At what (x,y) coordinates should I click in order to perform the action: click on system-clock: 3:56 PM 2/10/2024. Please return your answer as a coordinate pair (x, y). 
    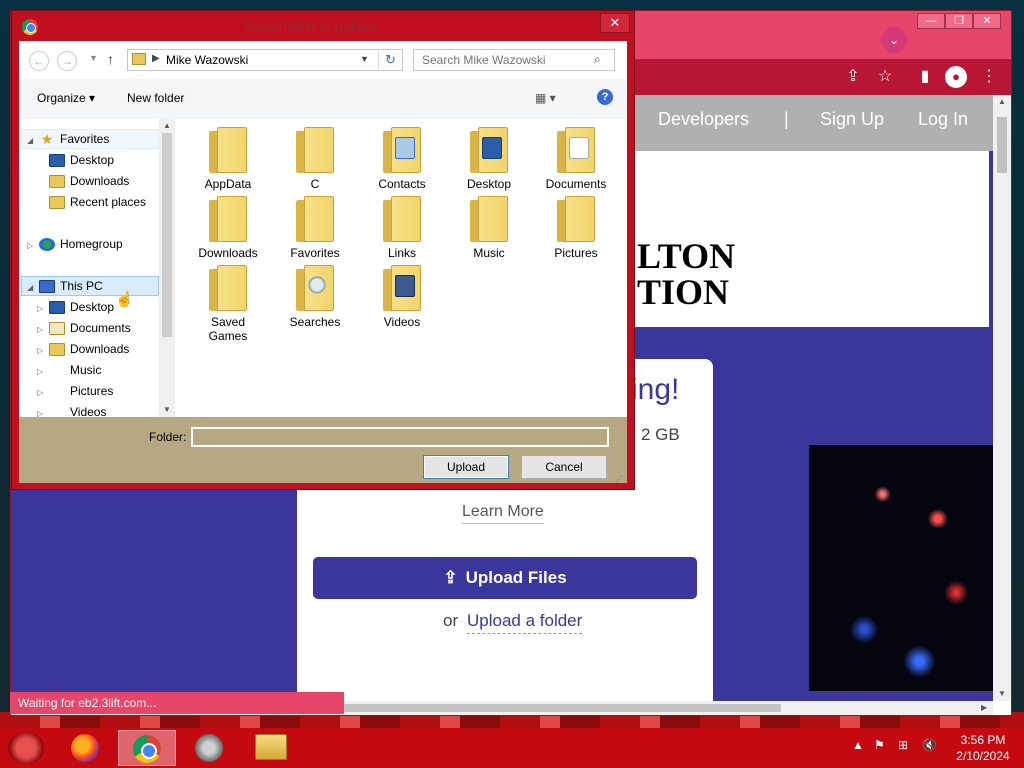
    Looking at the image, I should click on (983, 748).